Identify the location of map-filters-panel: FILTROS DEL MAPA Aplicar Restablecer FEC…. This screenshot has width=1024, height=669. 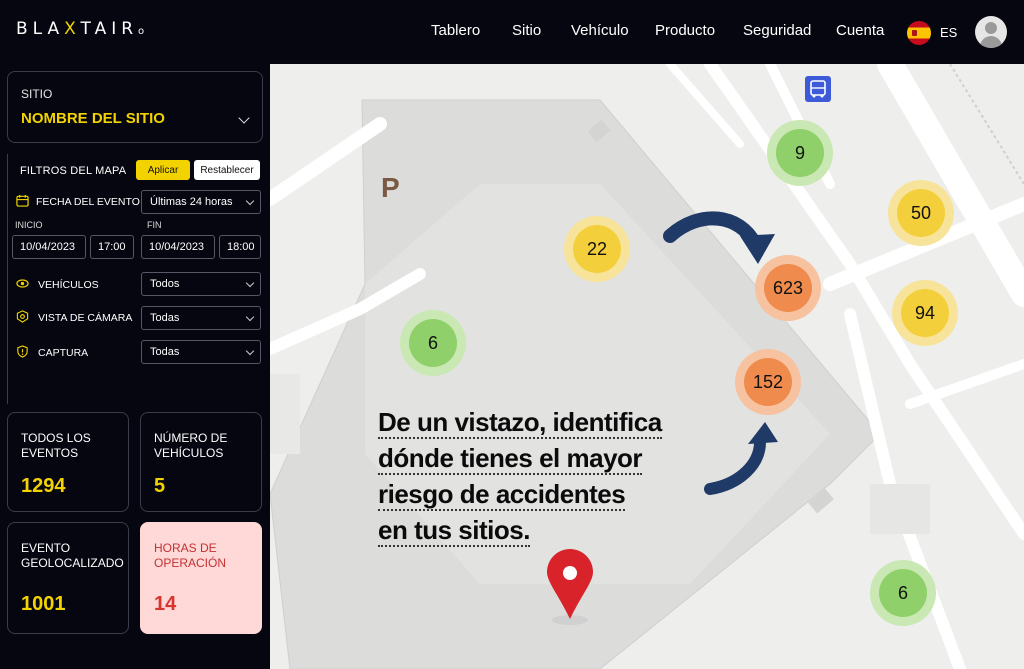
(135, 279).